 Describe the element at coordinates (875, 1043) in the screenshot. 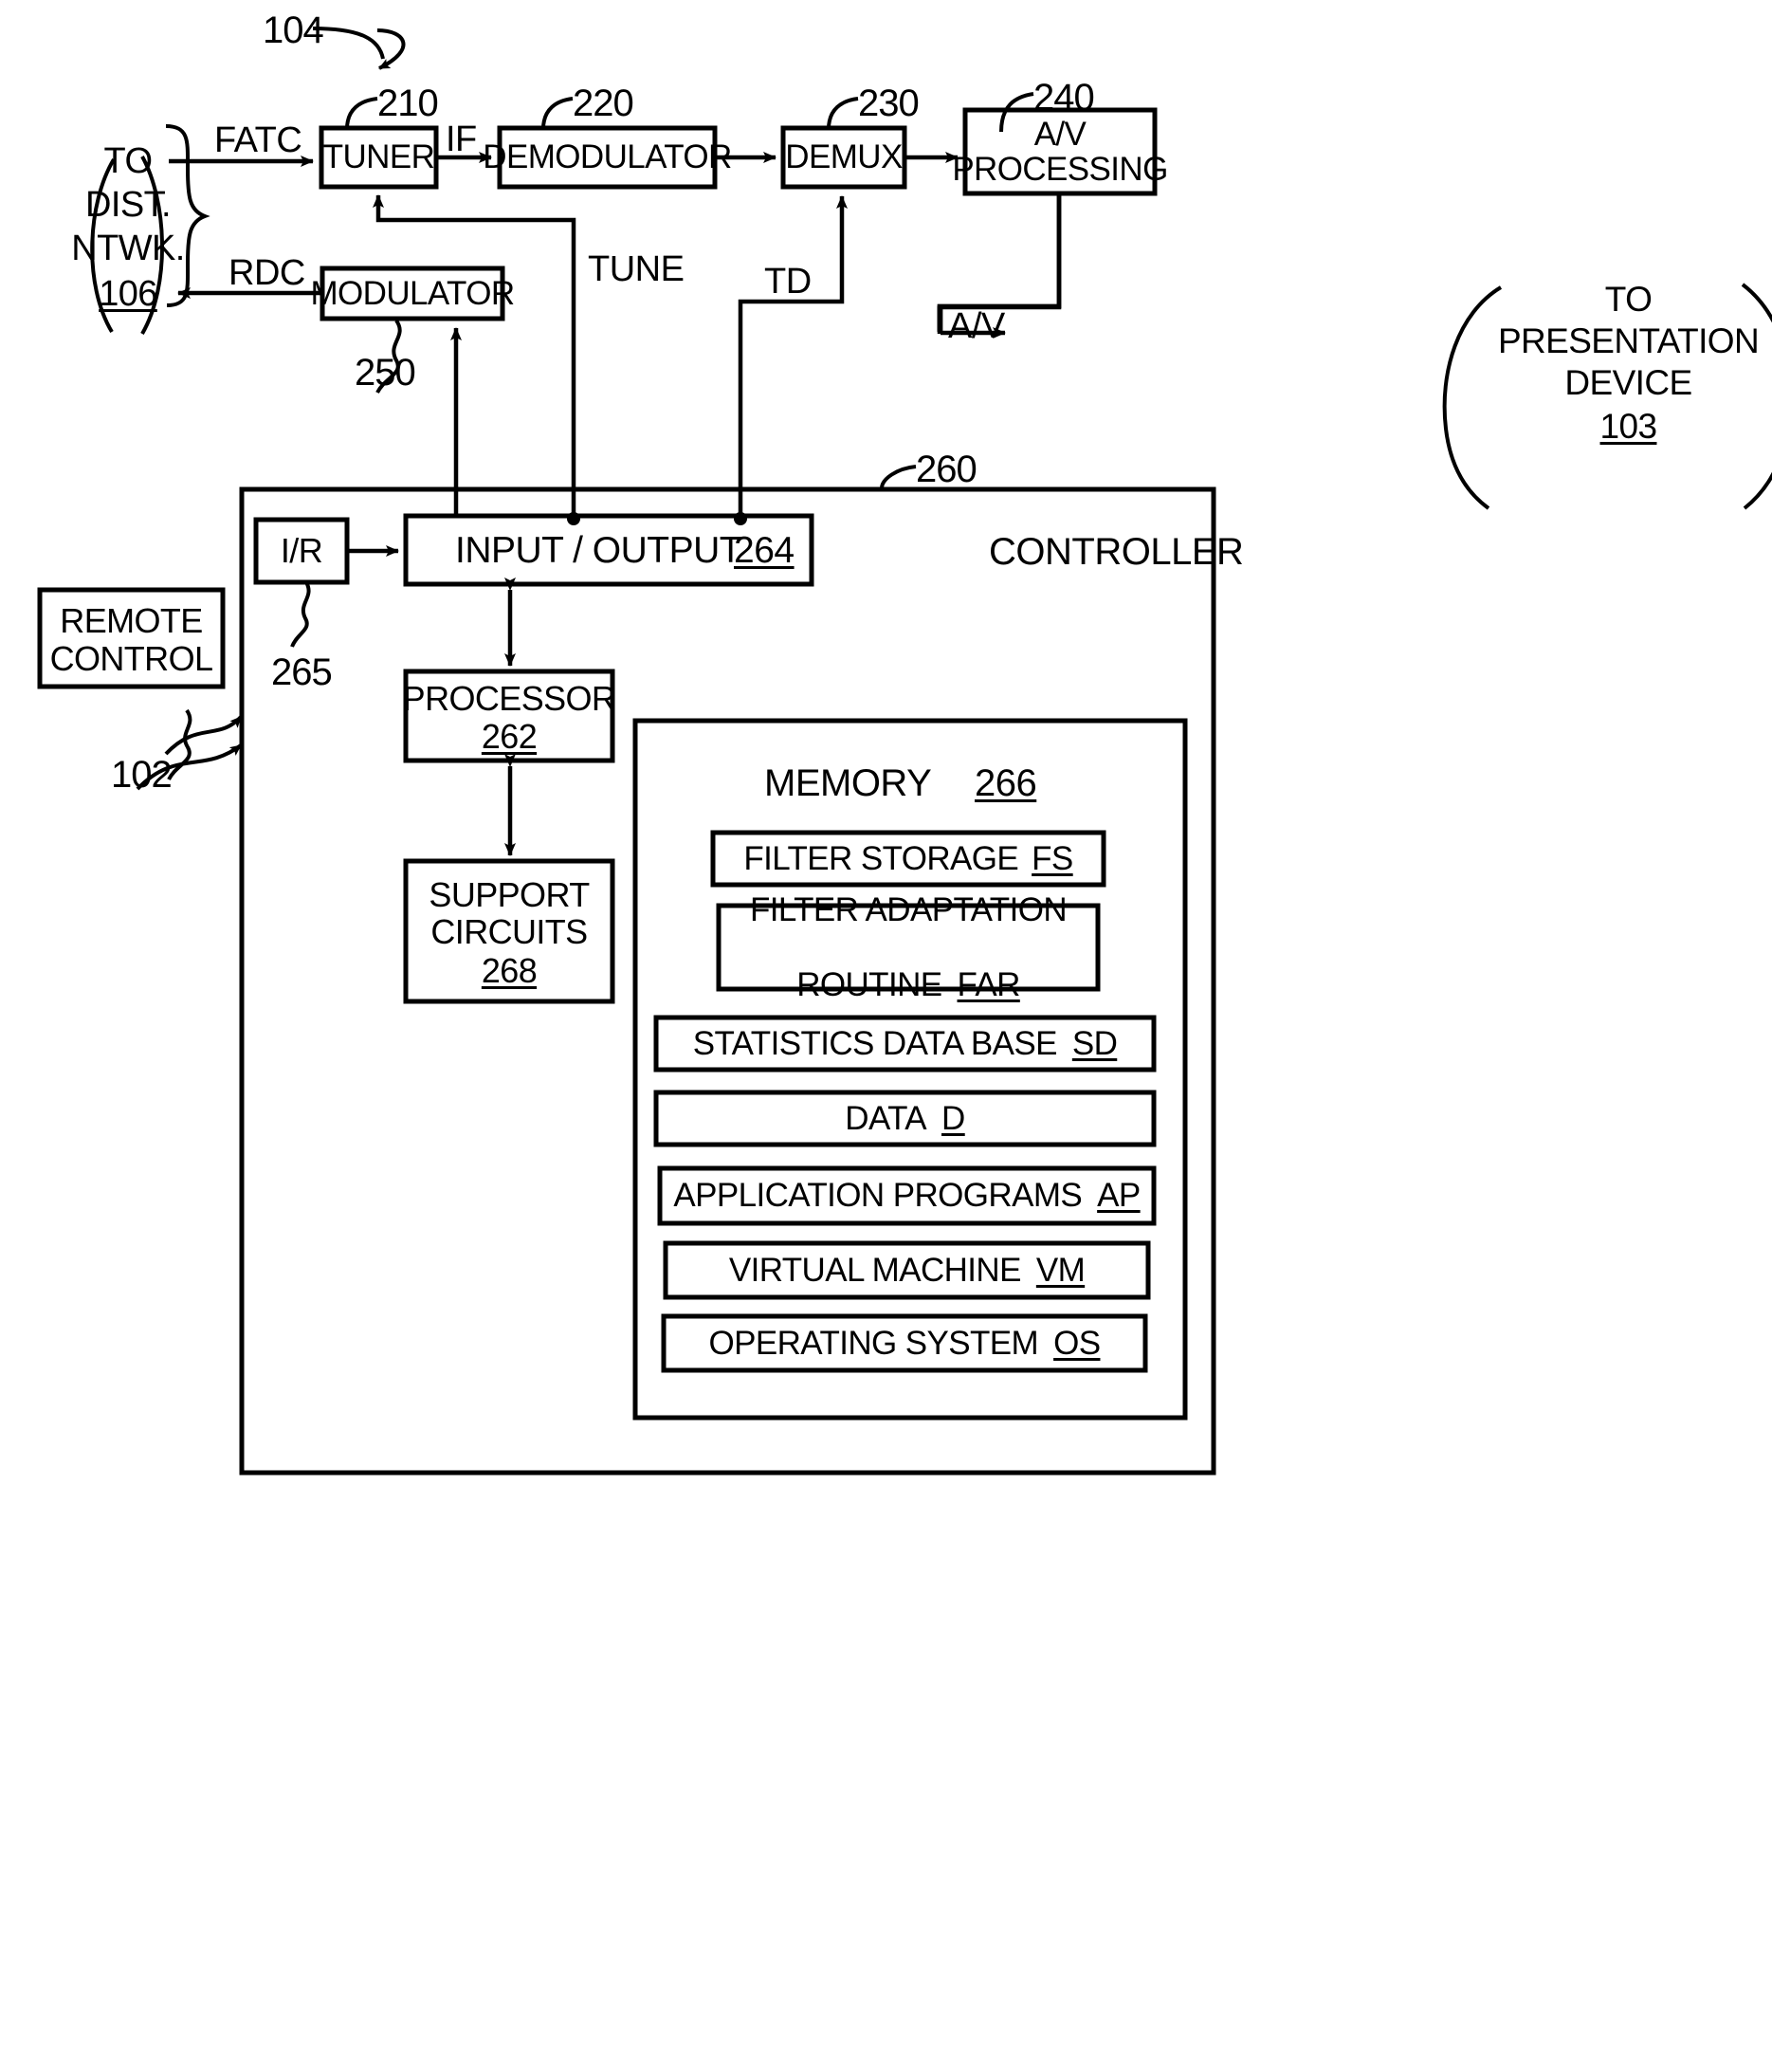

I see `memory-item-label: STATISTICS DATA BASE` at that location.